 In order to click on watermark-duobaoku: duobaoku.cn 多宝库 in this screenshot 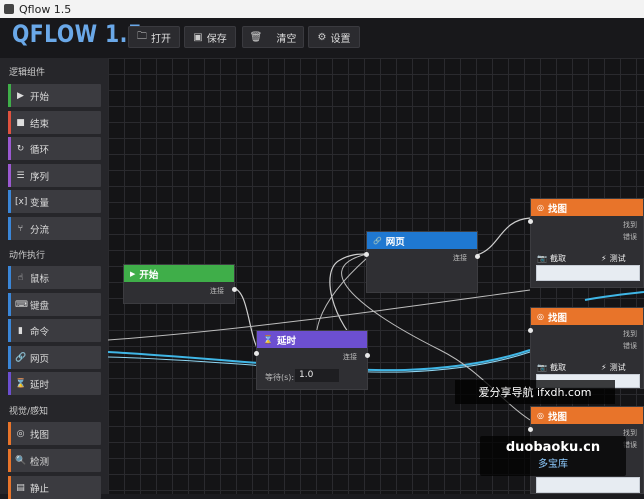, I will do `click(553, 456)`.